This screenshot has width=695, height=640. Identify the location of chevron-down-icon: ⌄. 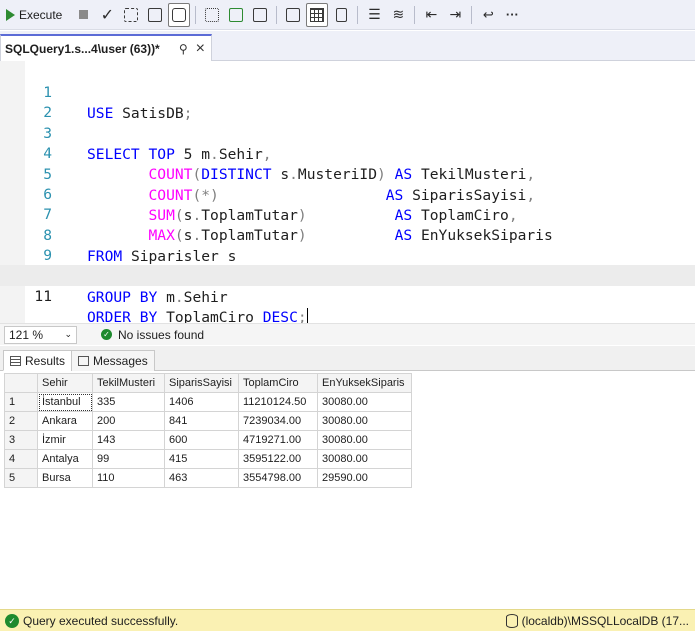
(68, 334).